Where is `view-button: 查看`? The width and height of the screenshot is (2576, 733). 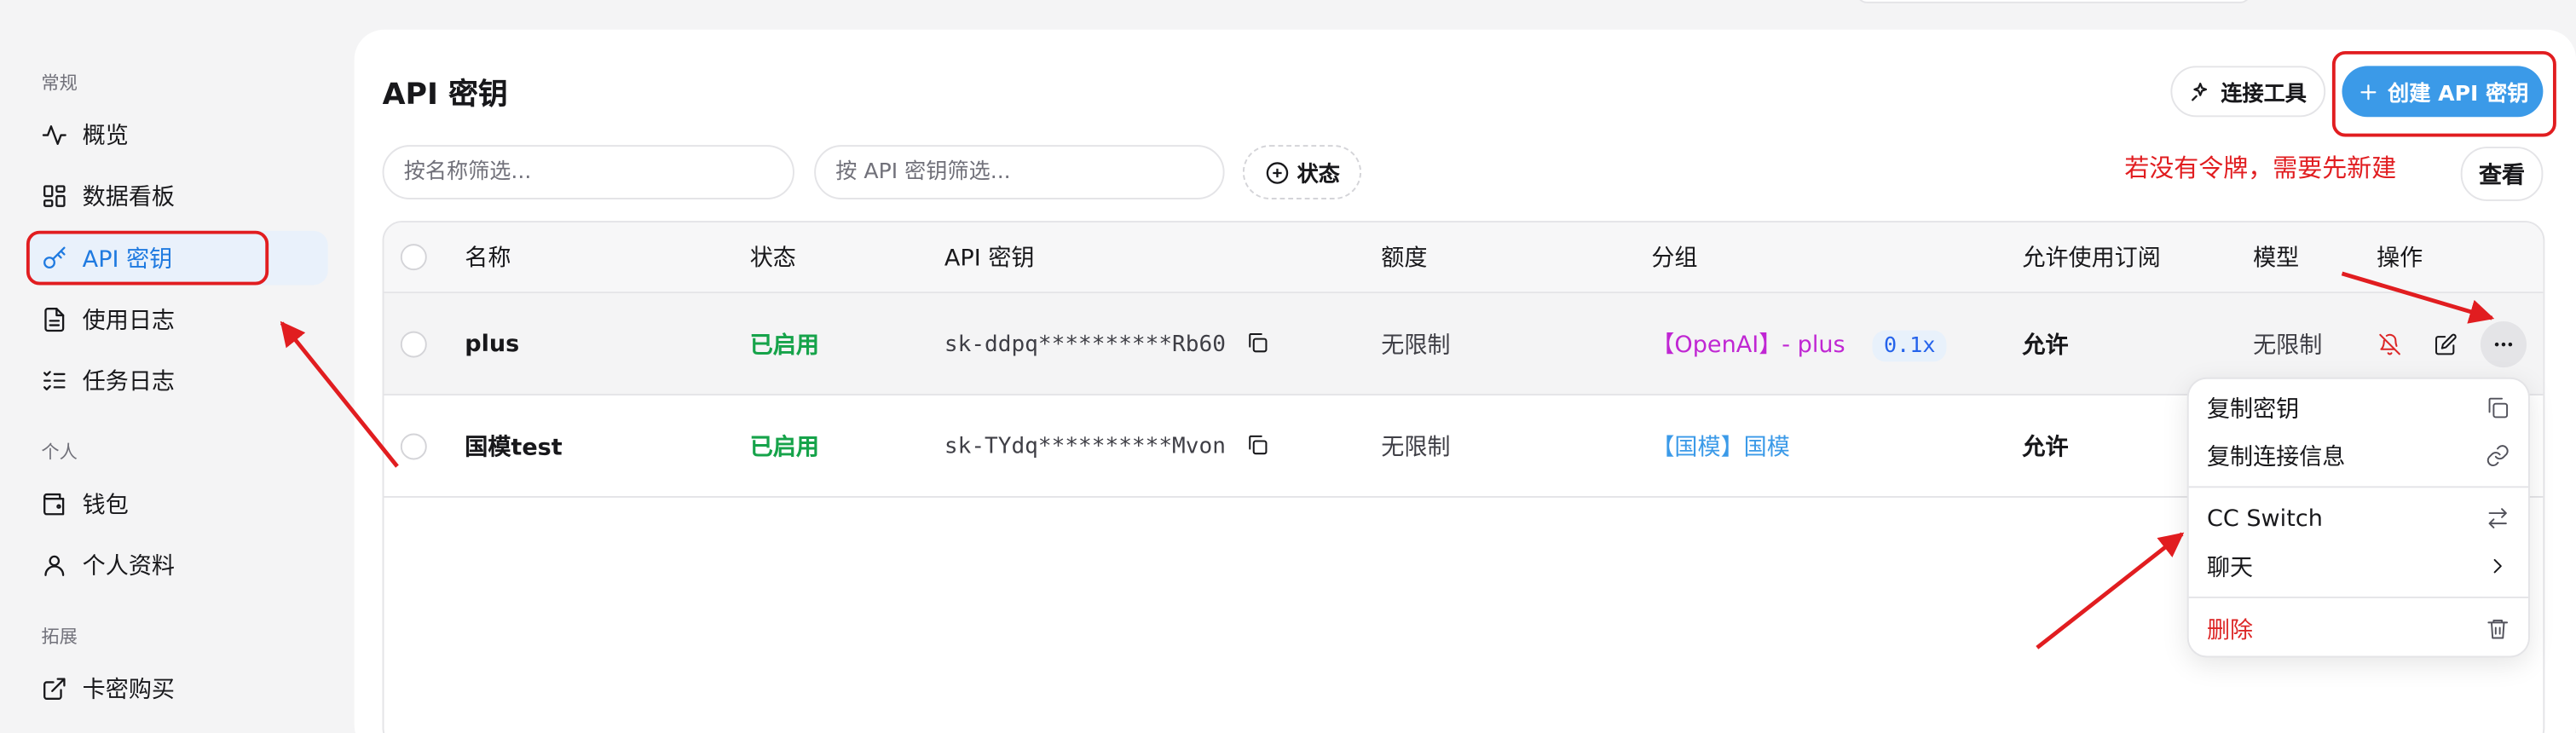
view-button: 查看 is located at coordinates (2502, 174).